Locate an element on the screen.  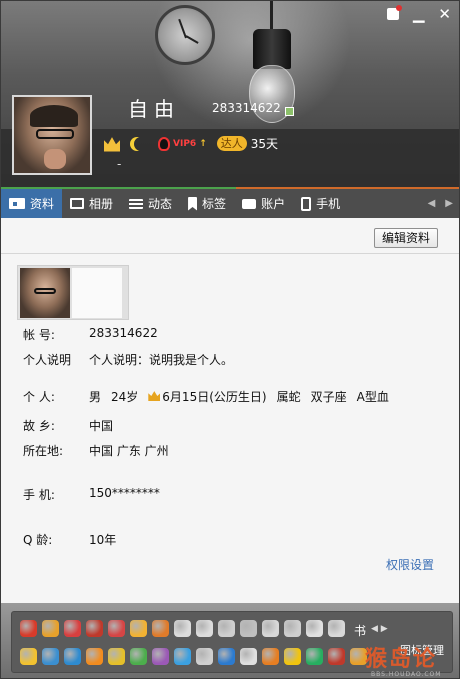
avatar-glasses is located at coordinates (55, 134).